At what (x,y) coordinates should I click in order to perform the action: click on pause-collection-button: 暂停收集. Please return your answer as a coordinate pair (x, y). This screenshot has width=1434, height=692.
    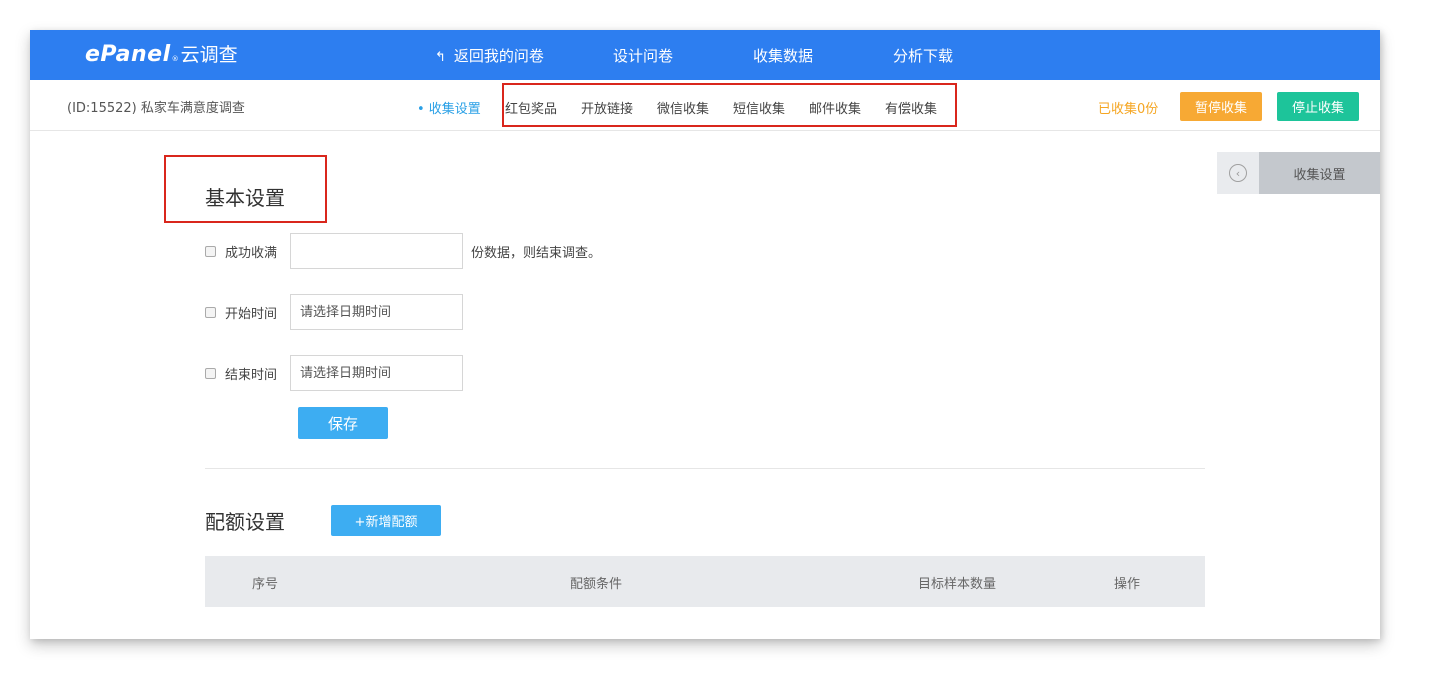
    Looking at the image, I should click on (1221, 106).